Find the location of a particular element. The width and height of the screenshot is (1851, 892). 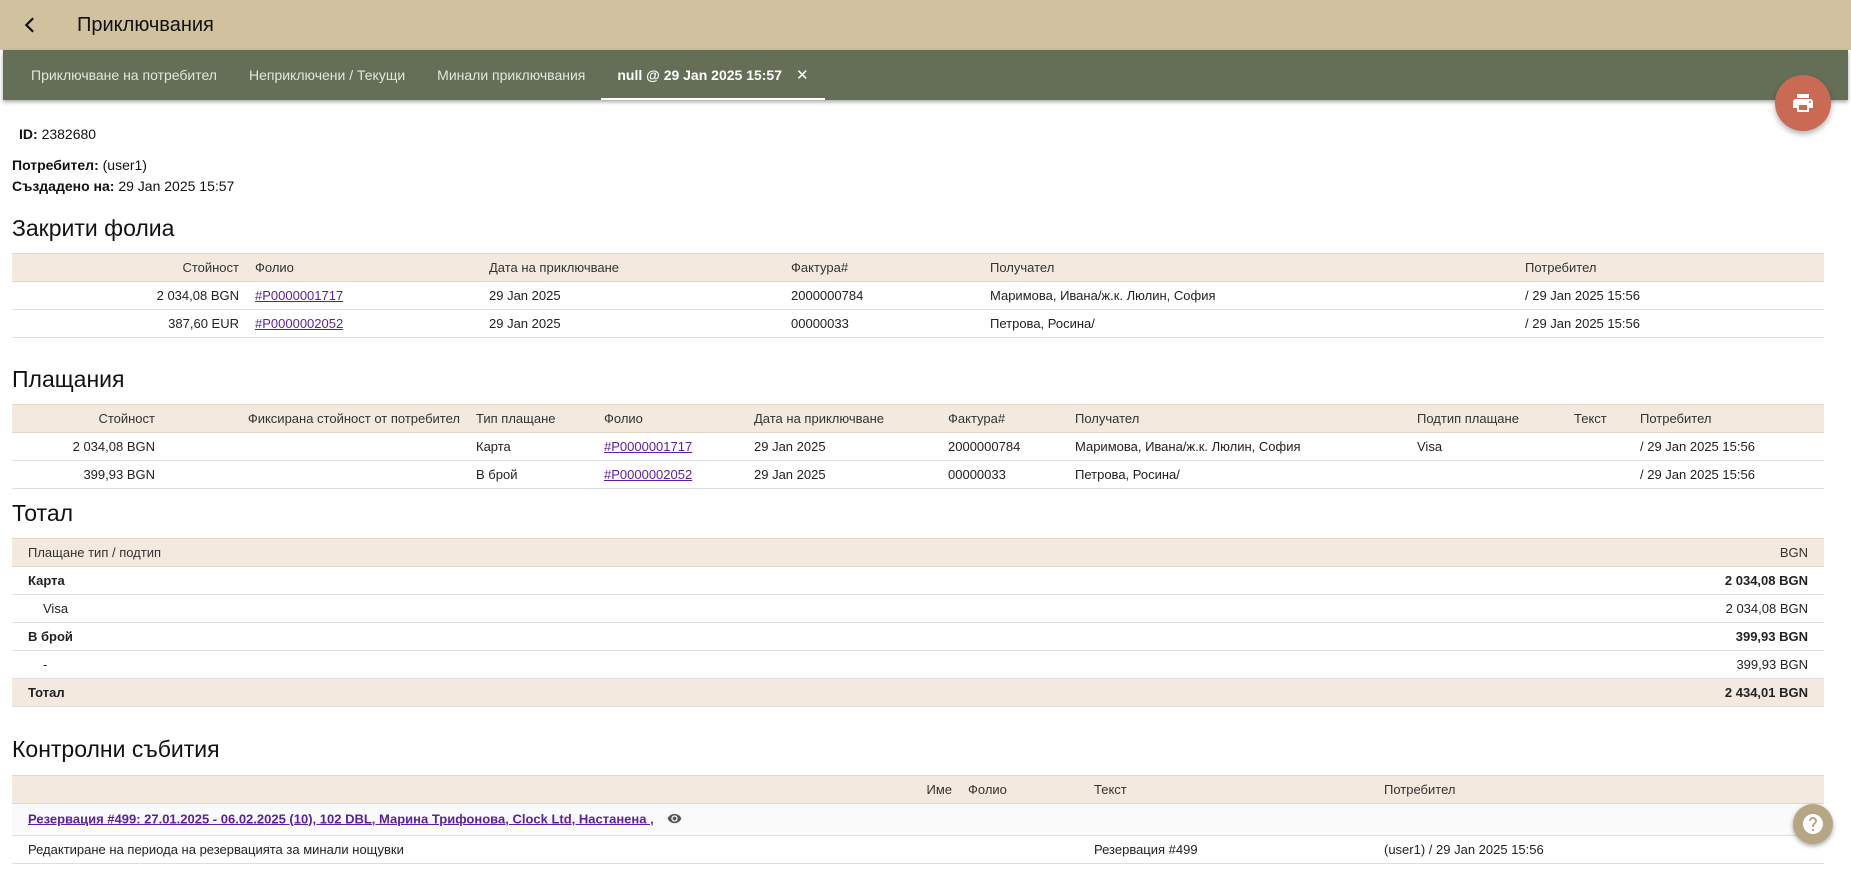

column-header: BGN is located at coordinates (1456, 552).